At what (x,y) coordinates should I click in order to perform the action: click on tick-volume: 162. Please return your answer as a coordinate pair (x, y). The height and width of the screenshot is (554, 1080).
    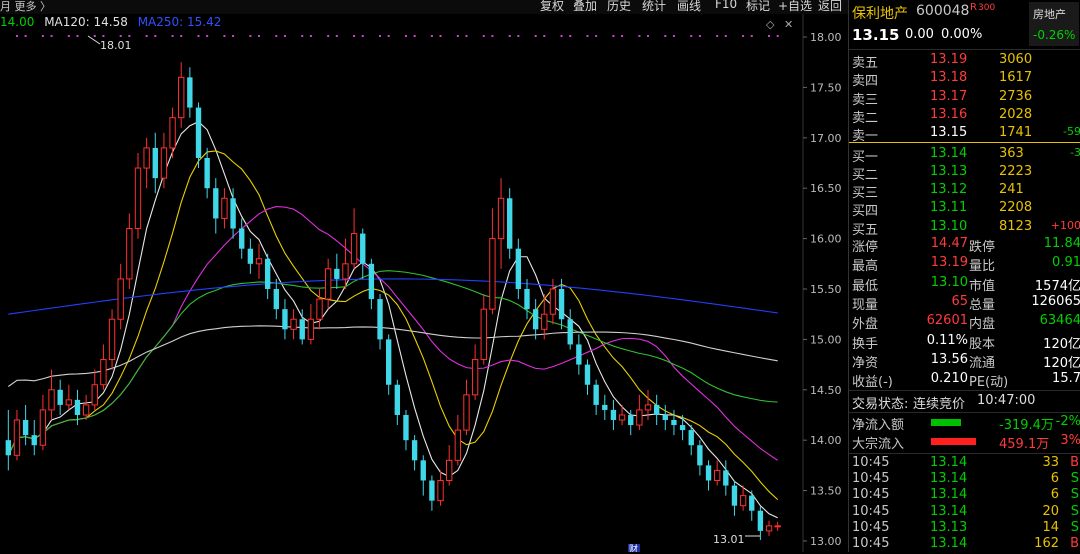
    Looking at the image, I should click on (1046, 543).